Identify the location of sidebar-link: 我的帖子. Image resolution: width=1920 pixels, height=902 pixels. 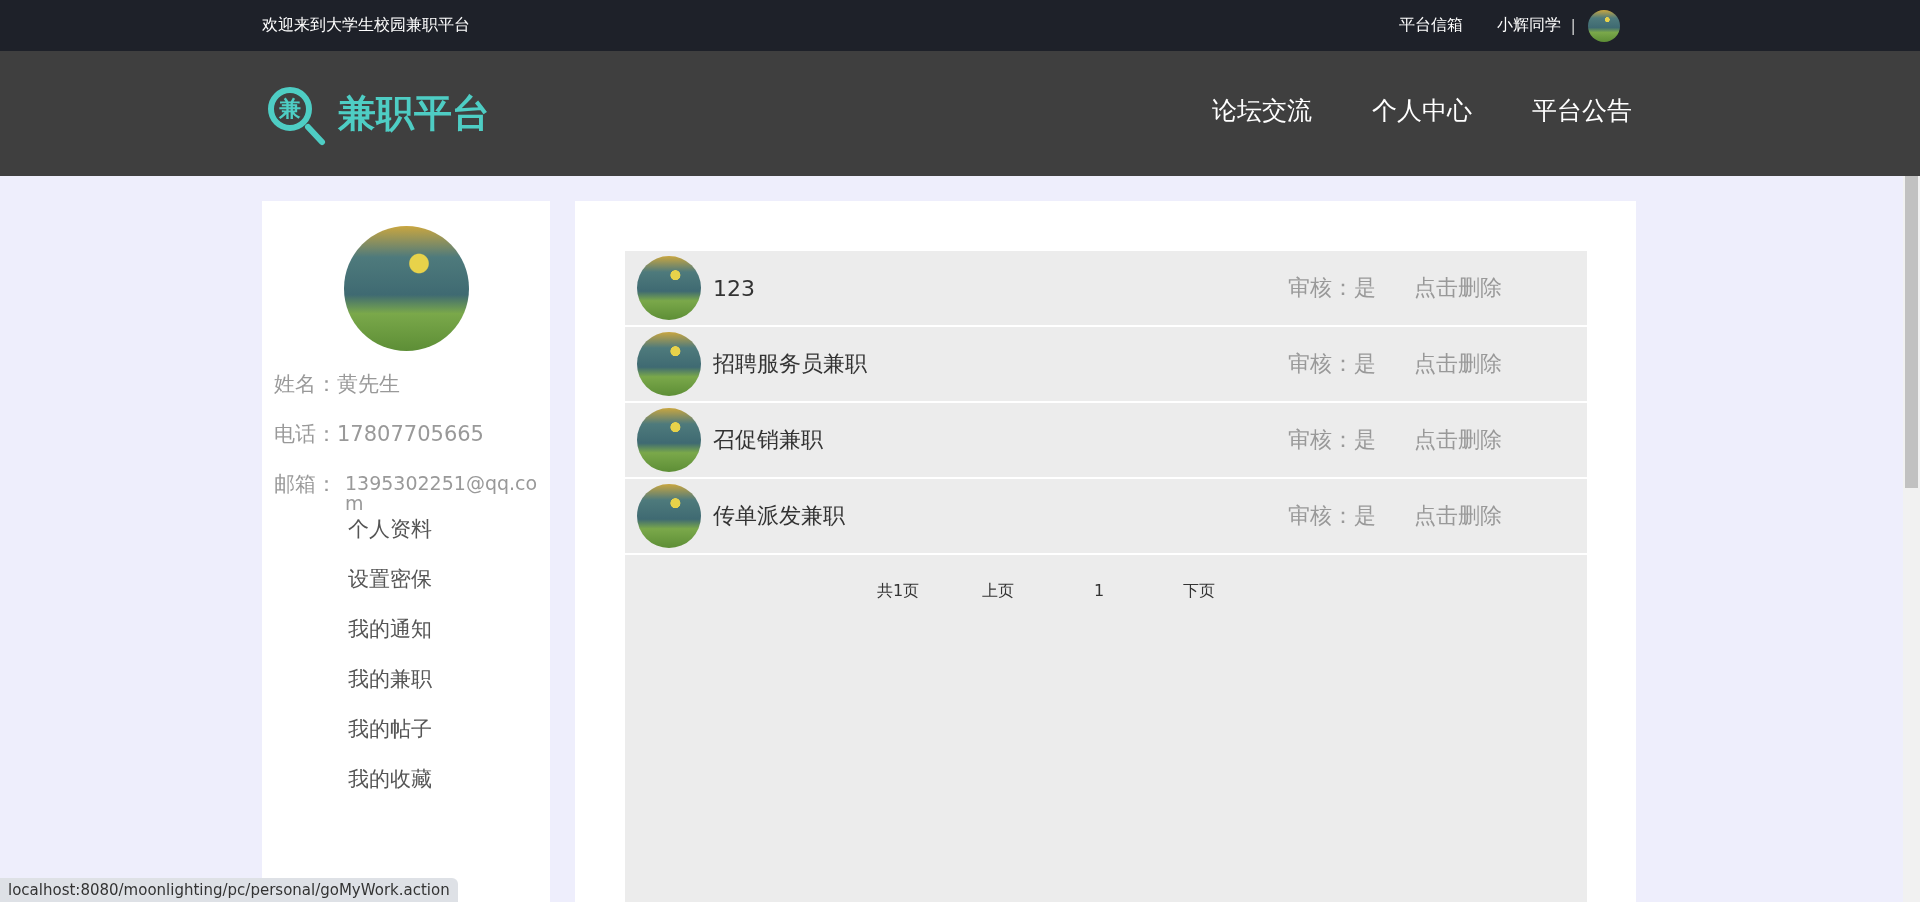
(443, 729).